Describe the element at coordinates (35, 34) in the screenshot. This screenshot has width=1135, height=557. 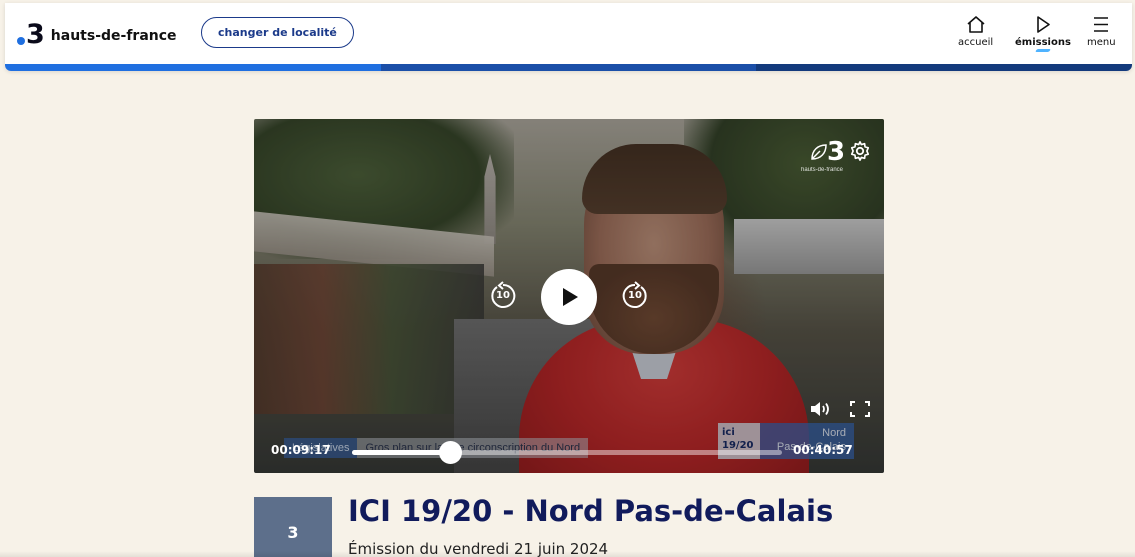
I see `logo-number: 3` at that location.